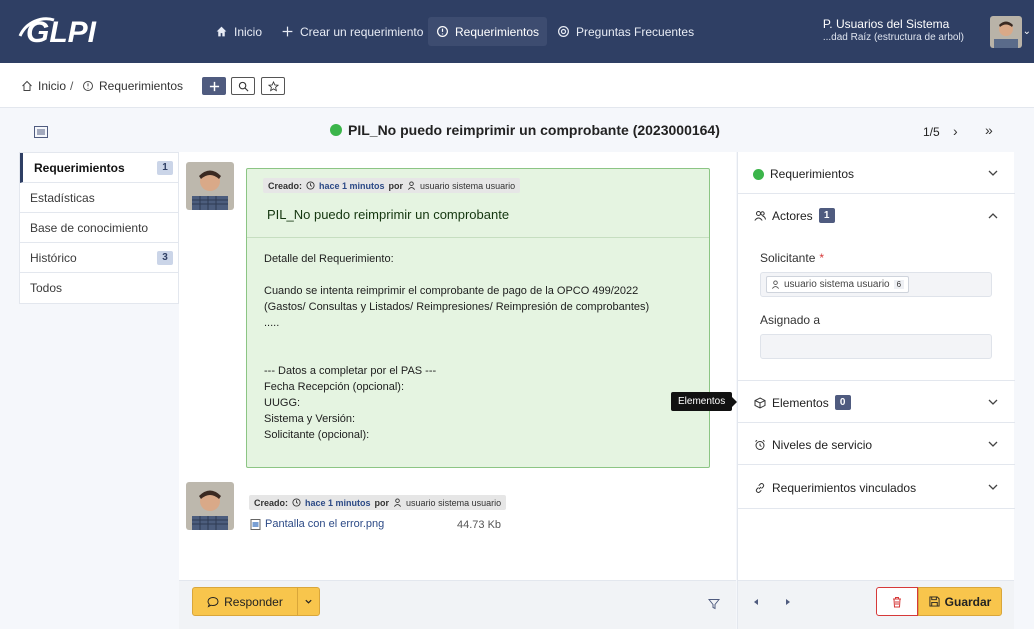  Describe the element at coordinates (99, 198) in the screenshot. I see `tab-estadisticas: Estadísticas` at that location.